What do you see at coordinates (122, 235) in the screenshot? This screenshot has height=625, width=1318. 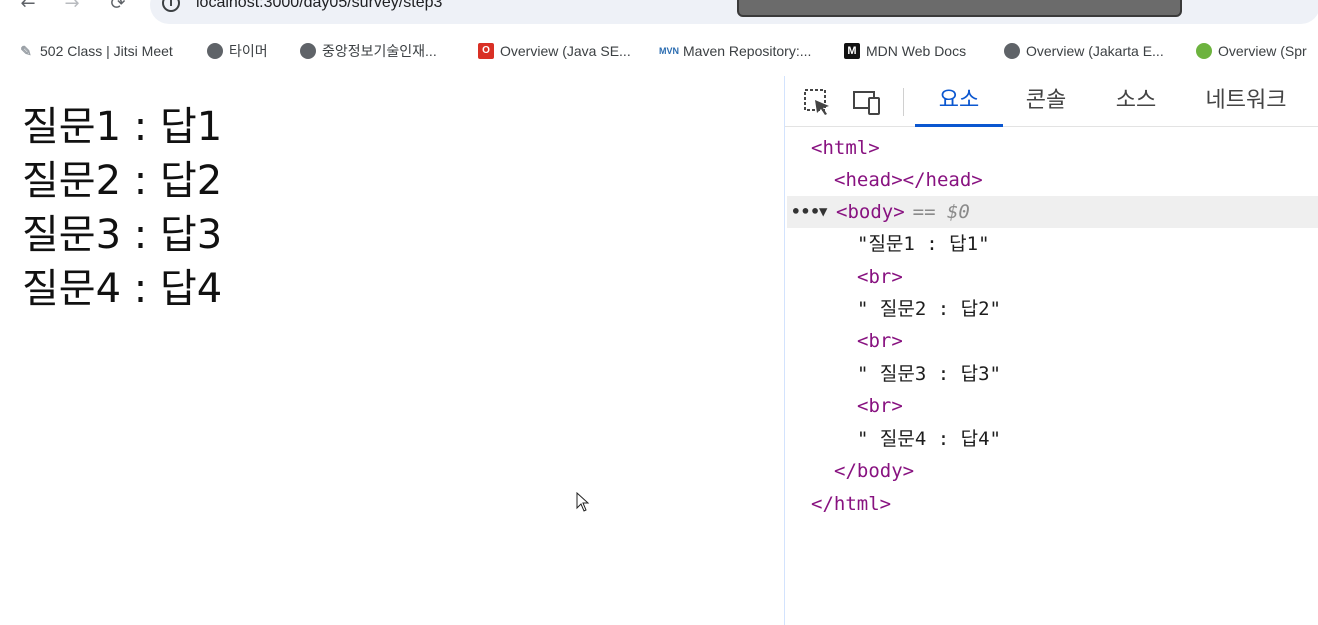 I see `survey-answer-line: 질문3 : 답3` at bounding box center [122, 235].